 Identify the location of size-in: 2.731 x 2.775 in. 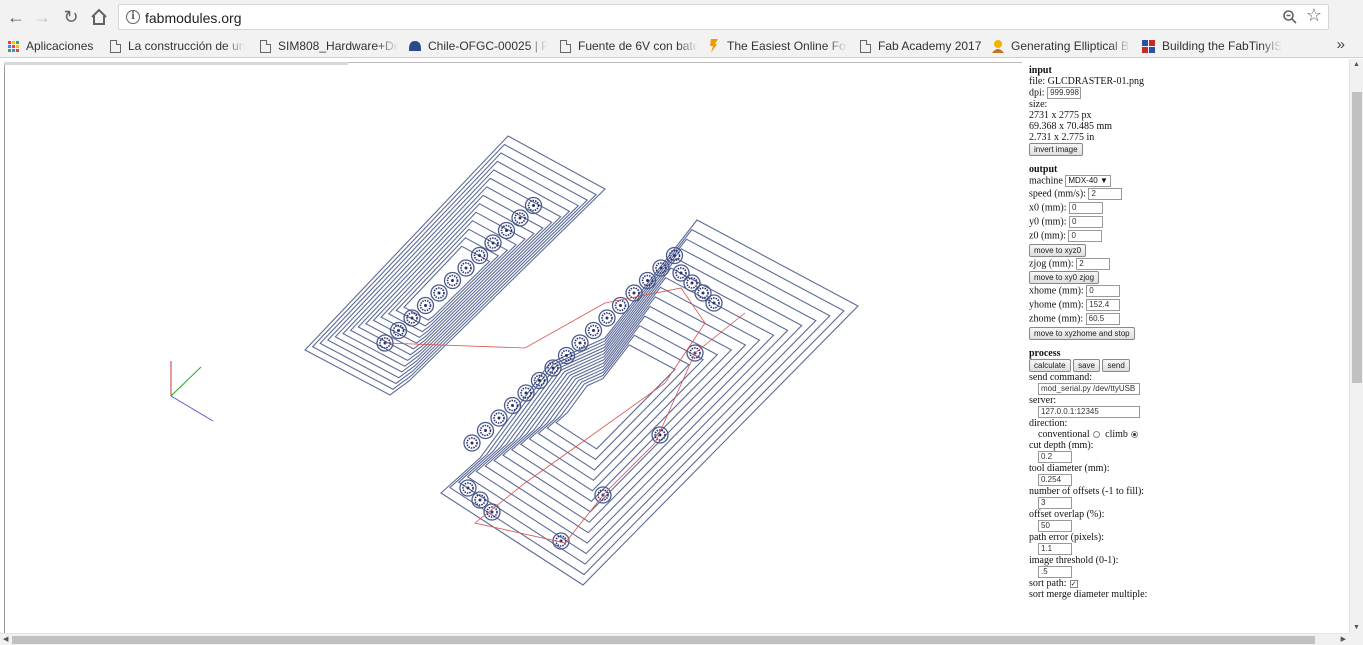
(1062, 137).